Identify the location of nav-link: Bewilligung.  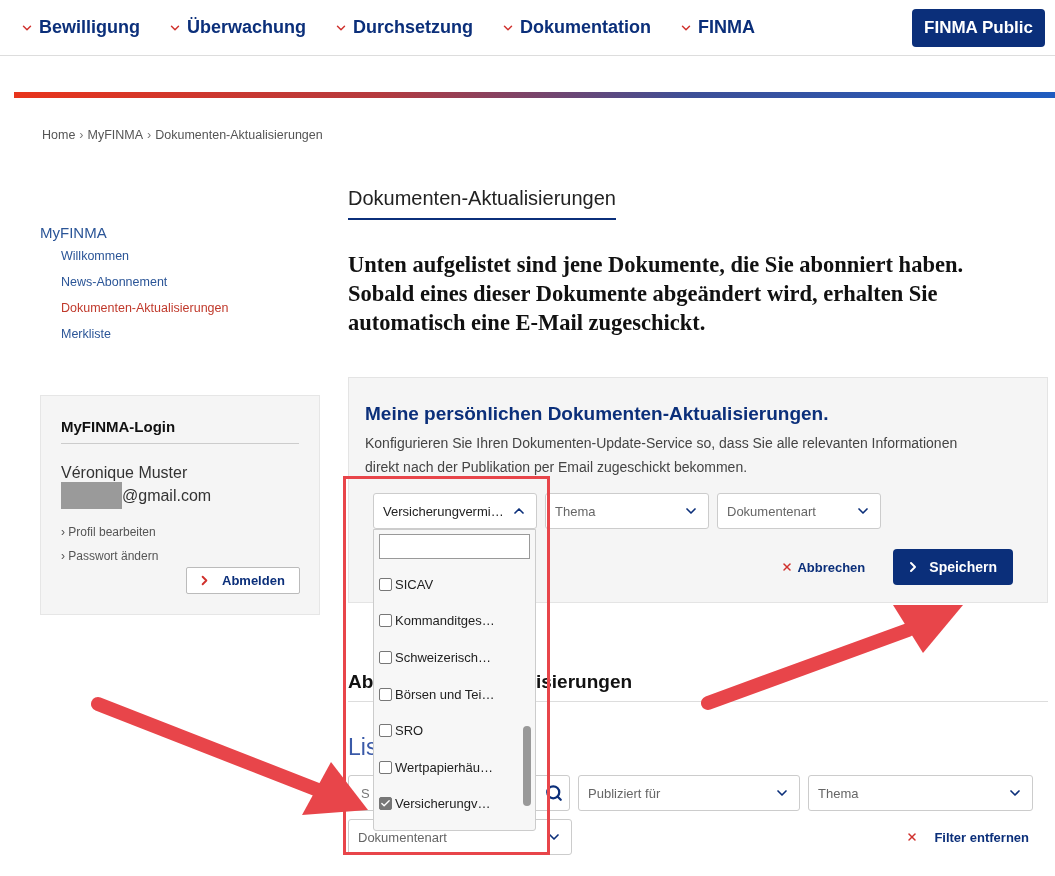
(80, 27).